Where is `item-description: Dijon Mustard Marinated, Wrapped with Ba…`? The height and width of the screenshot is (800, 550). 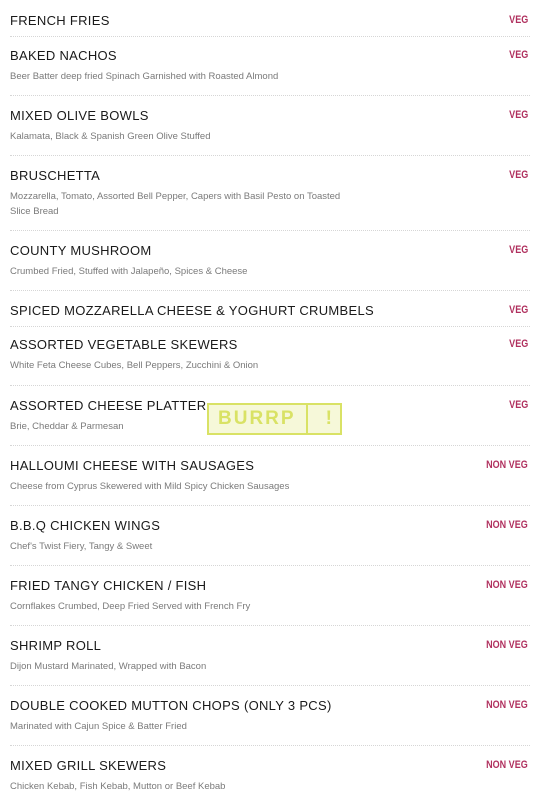
item-description: Dijon Mustard Marinated, Wrapped with Ba… is located at coordinates (108, 666).